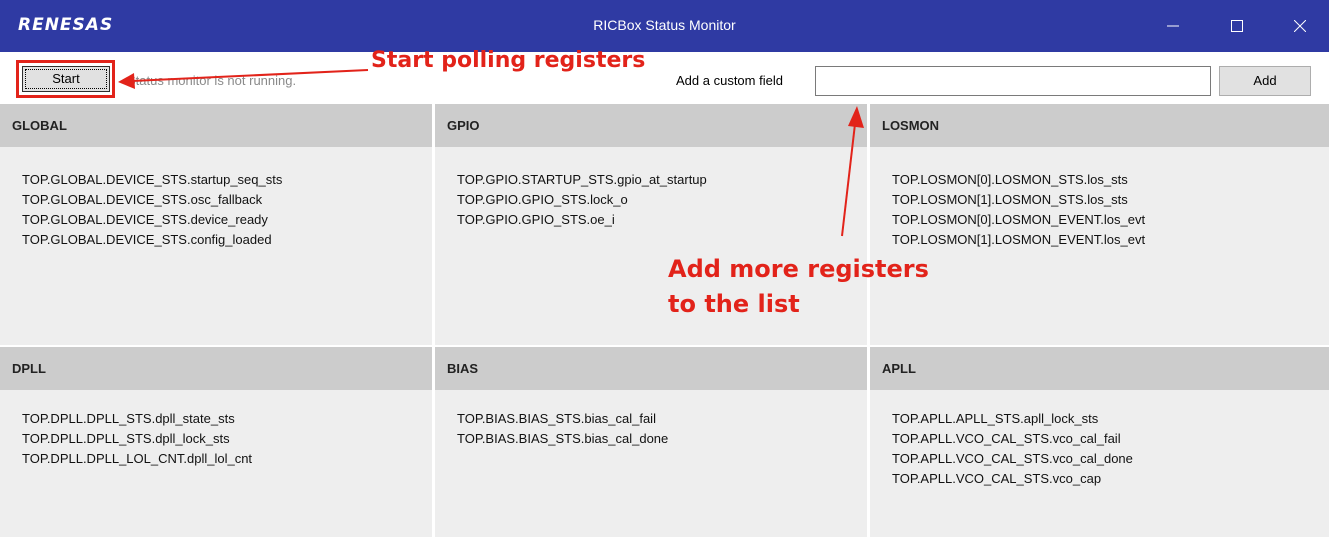 The height and width of the screenshot is (537, 1329). What do you see at coordinates (1006, 438) in the screenshot?
I see `field-item: TOP.APLL.VCO_CAL_STS.vco_cal_fail` at bounding box center [1006, 438].